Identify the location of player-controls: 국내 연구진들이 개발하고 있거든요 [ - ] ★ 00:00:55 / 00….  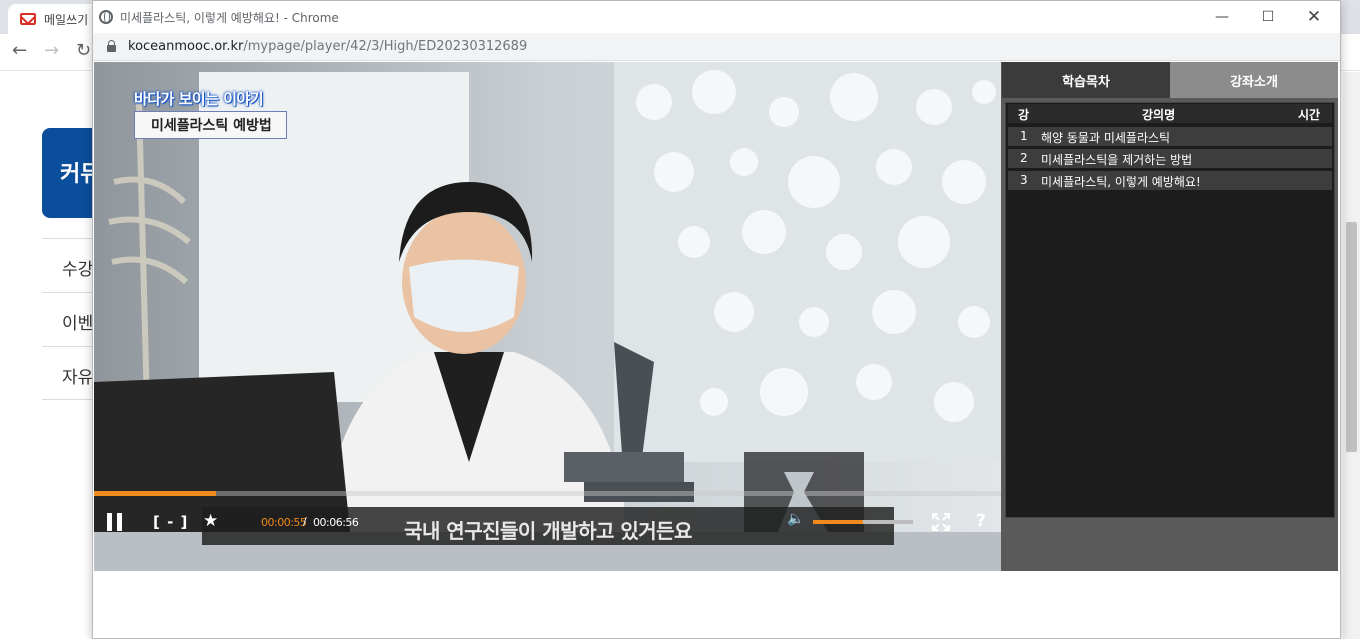
(547, 527).